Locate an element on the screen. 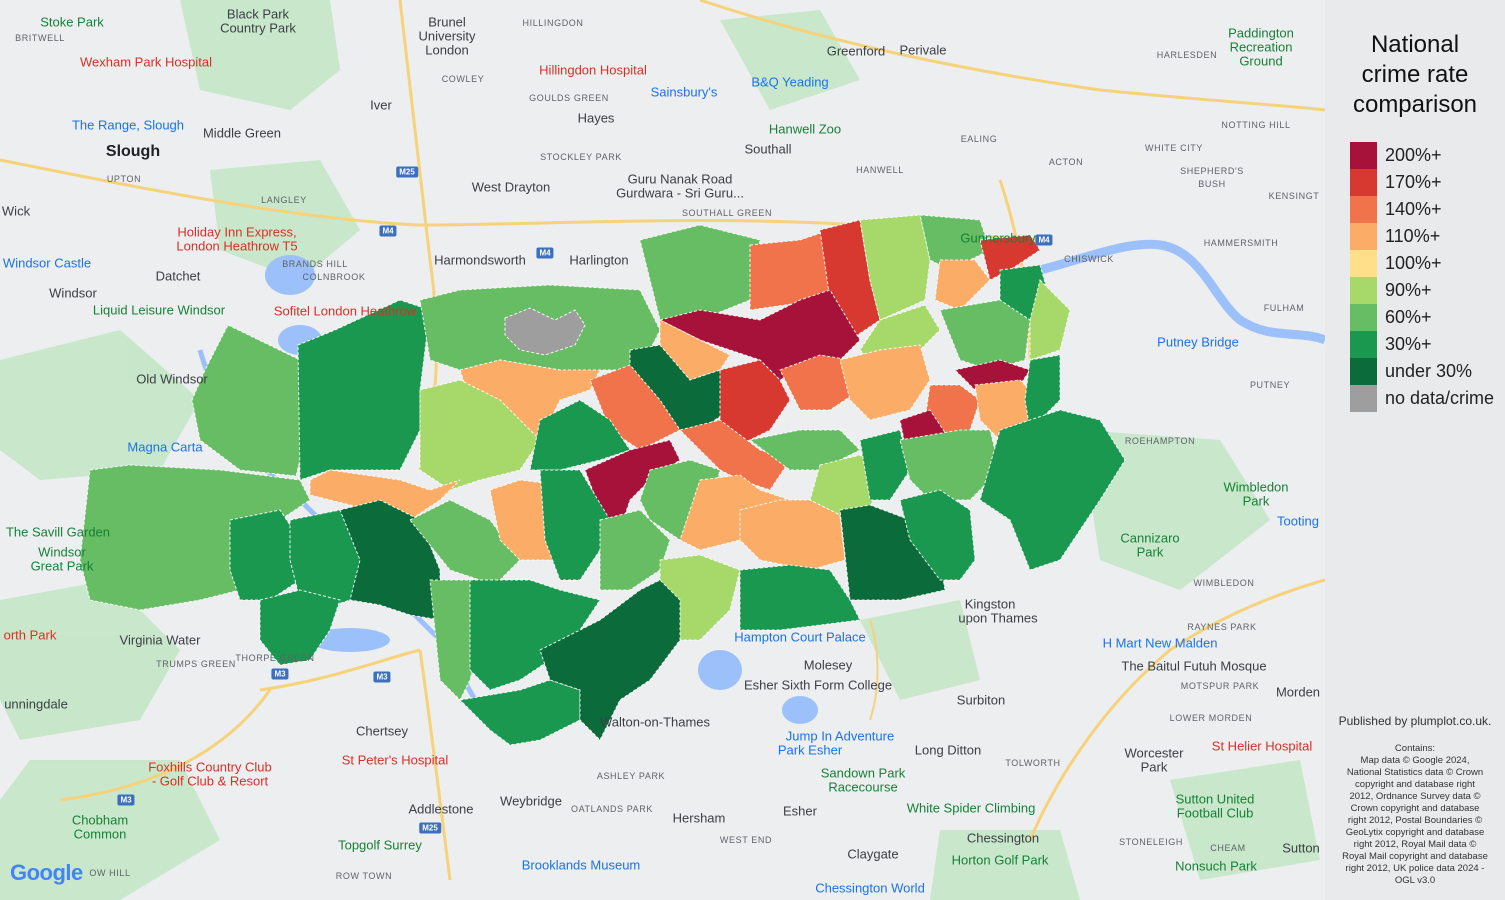 The width and height of the screenshot is (1505, 900). place-label: London is located at coordinates (446, 50).